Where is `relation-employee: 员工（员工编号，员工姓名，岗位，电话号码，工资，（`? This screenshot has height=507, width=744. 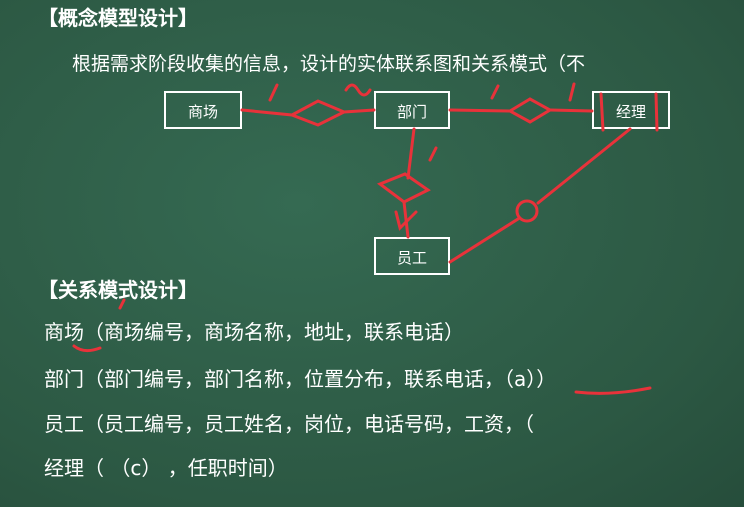
relation-employee: 员工（员工编号，员工姓名，岗位，电话号码，工资，（ is located at coordinates (289, 424).